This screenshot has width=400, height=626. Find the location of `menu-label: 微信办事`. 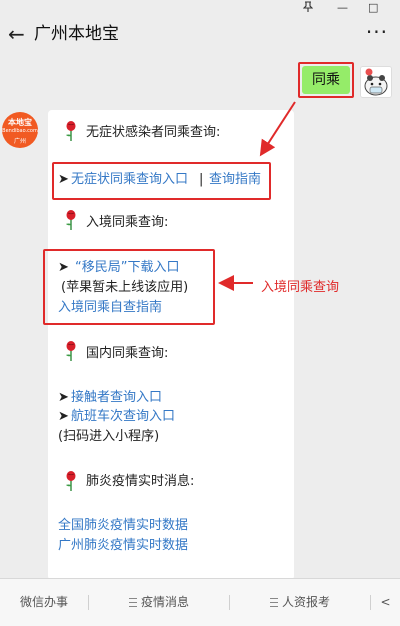

menu-label: 微信办事 is located at coordinates (43, 602).